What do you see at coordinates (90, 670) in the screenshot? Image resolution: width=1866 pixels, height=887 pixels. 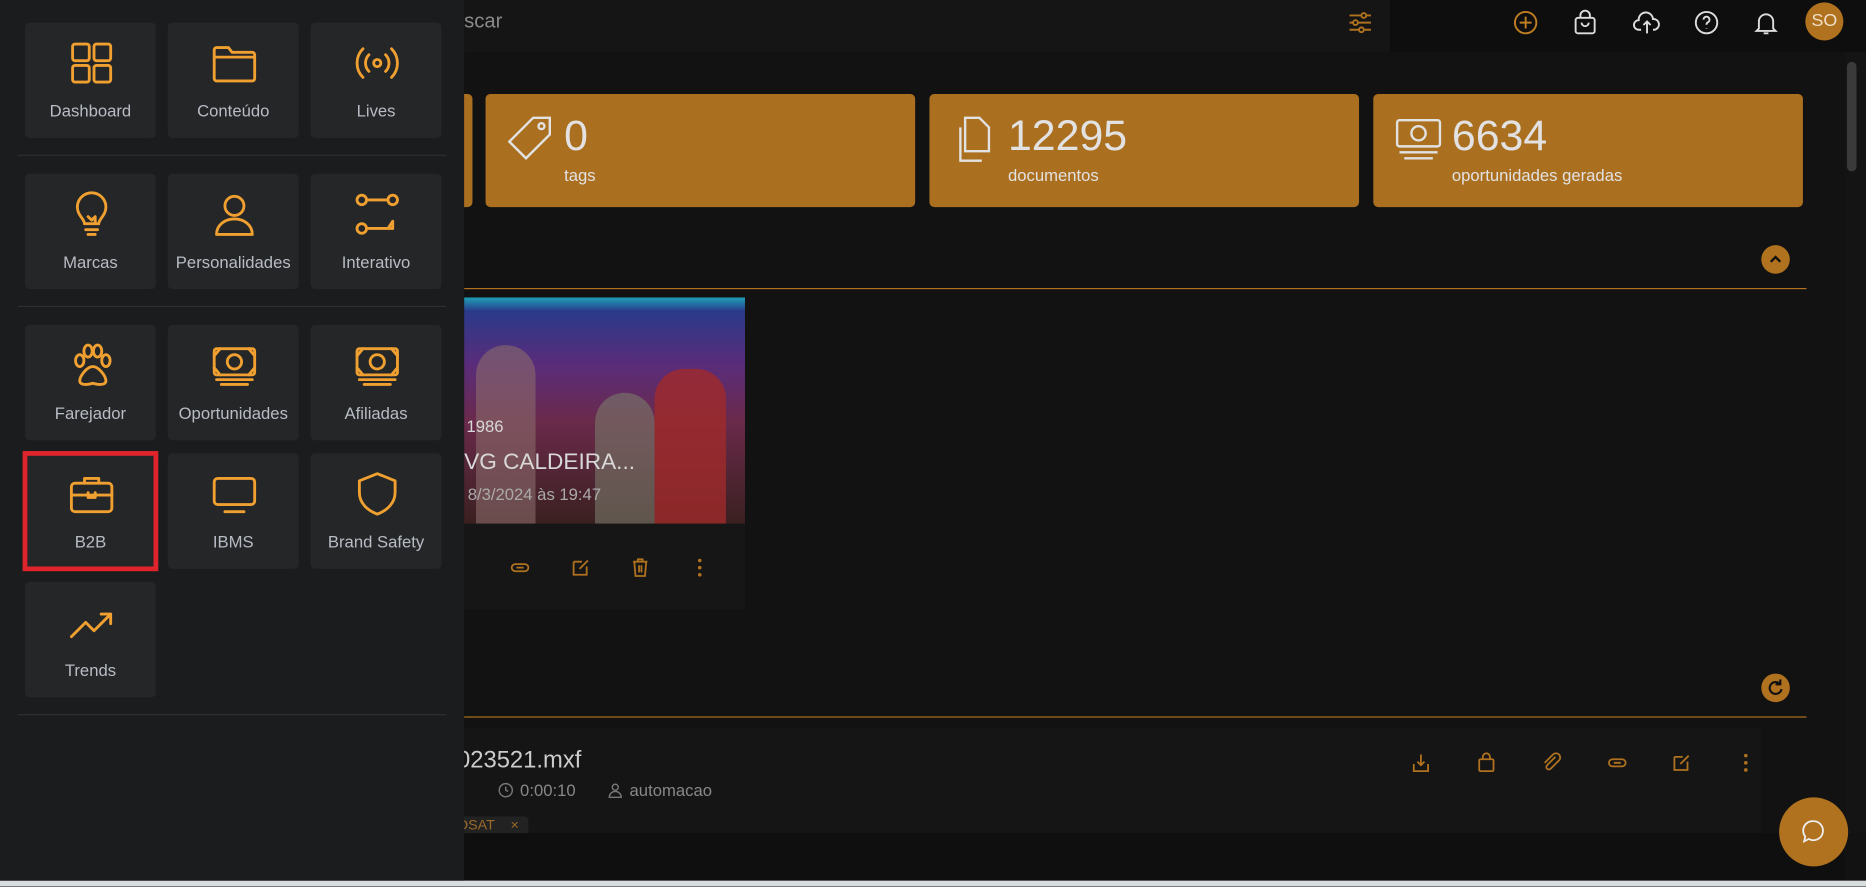 I see `menu-item-label: Trends` at bounding box center [90, 670].